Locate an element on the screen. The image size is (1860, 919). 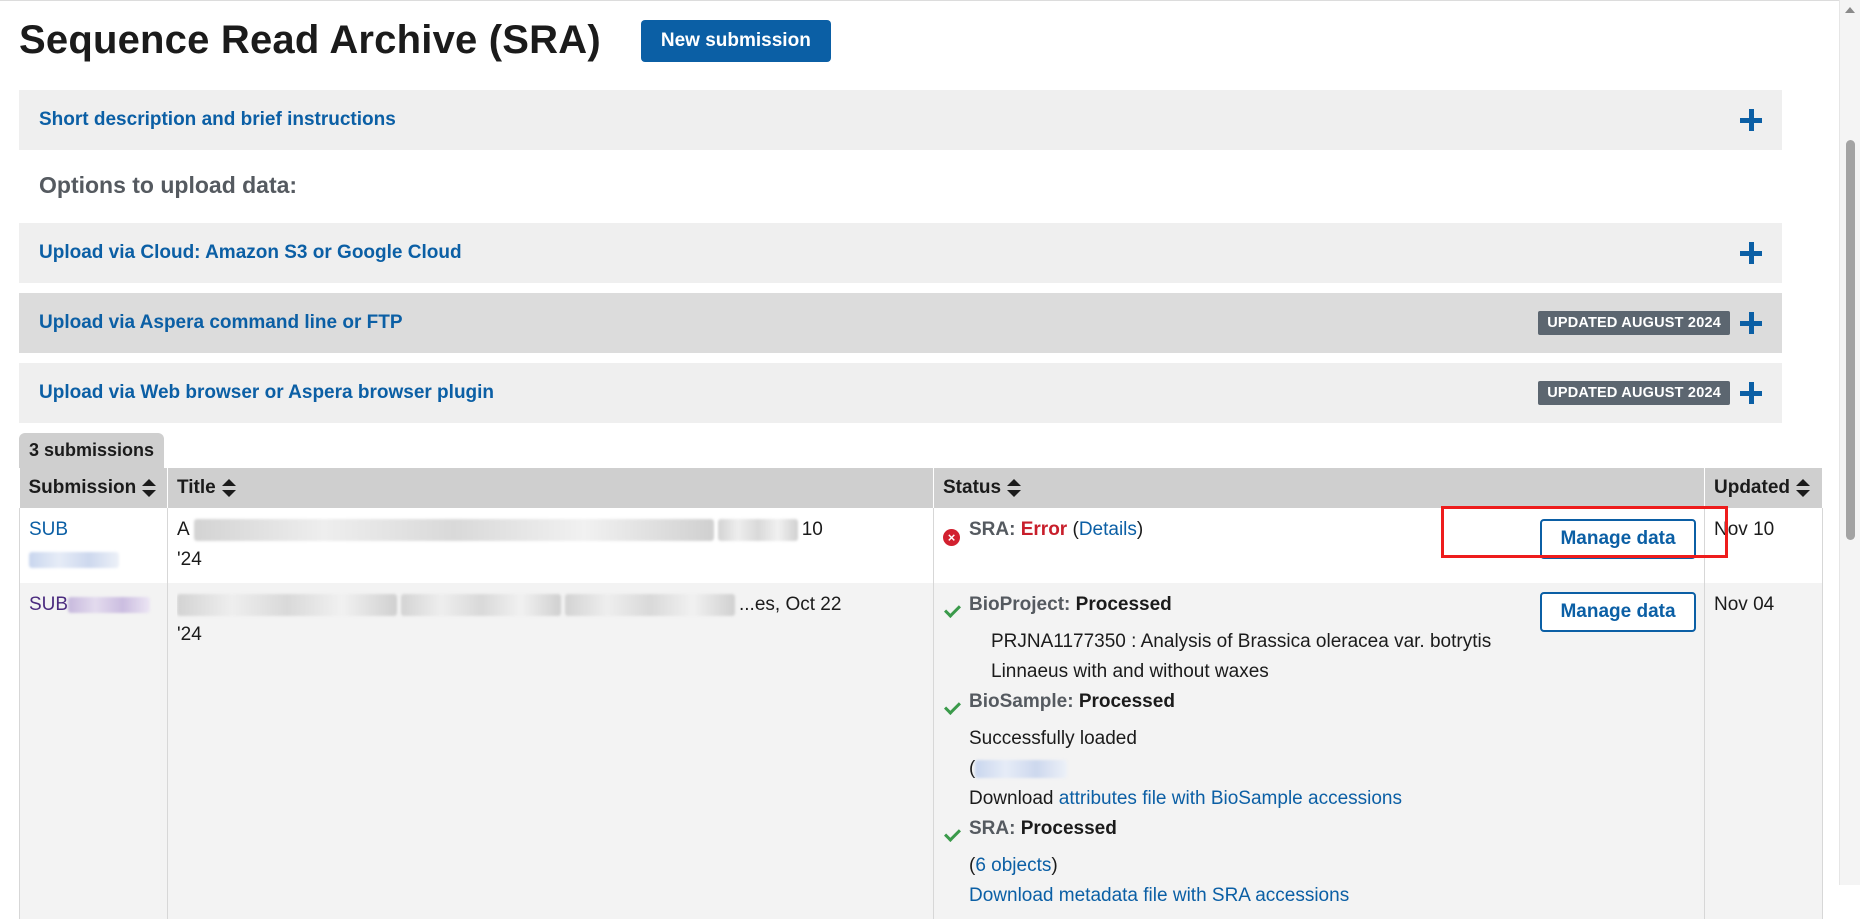
status-service: BioProject: is located at coordinates (1020, 604).